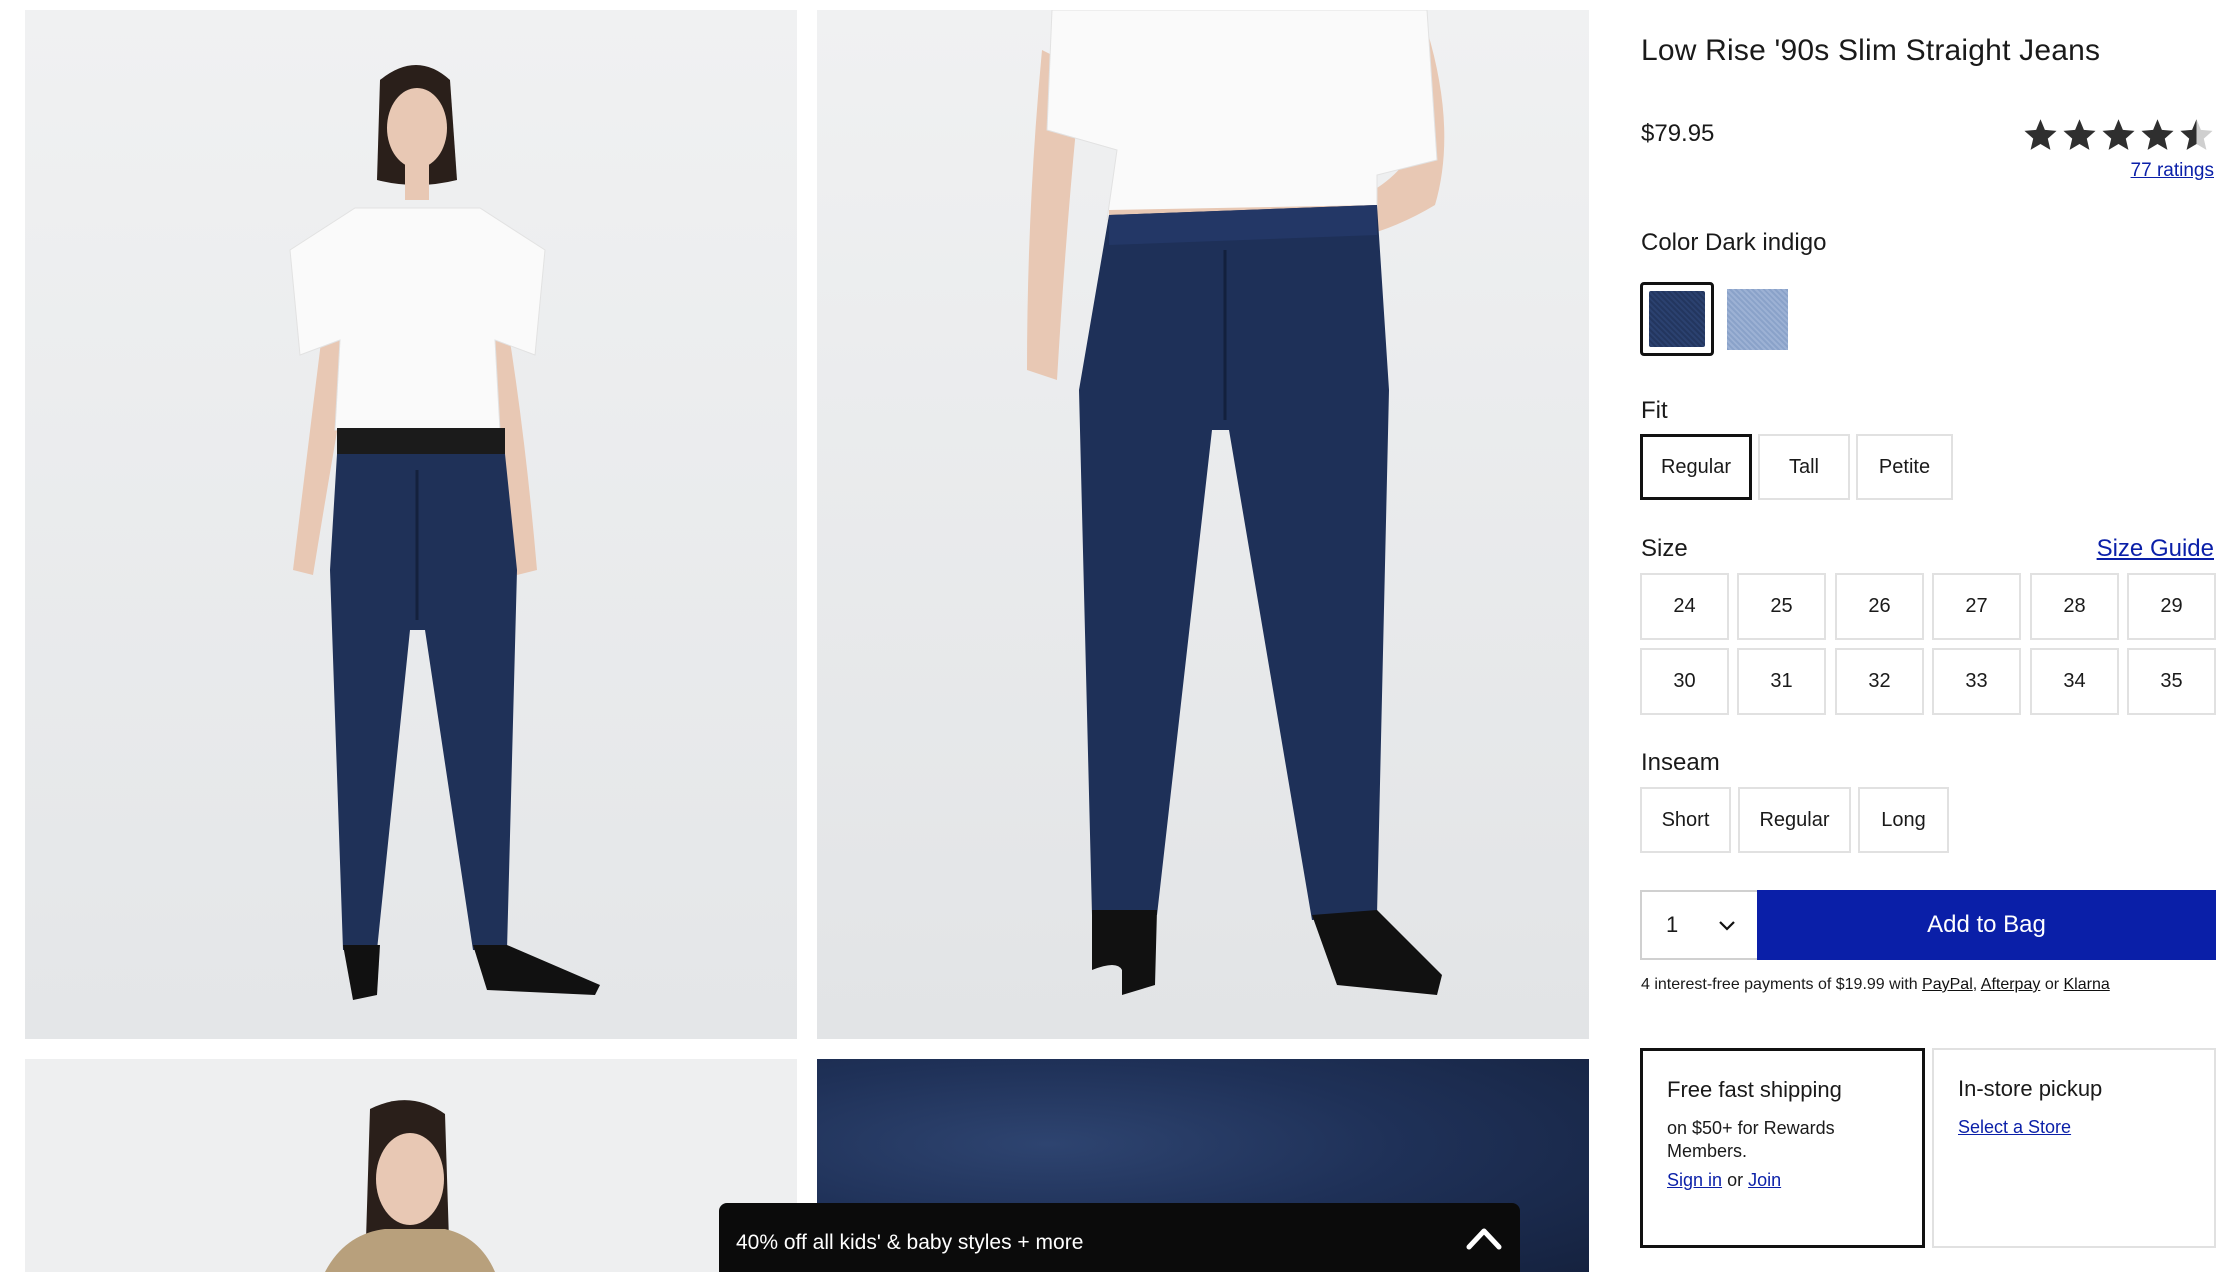 Image resolution: width=2228 pixels, height=1272 pixels. I want to click on pickup-option-card: In-store pickup Select a Store, so click(2074, 1148).